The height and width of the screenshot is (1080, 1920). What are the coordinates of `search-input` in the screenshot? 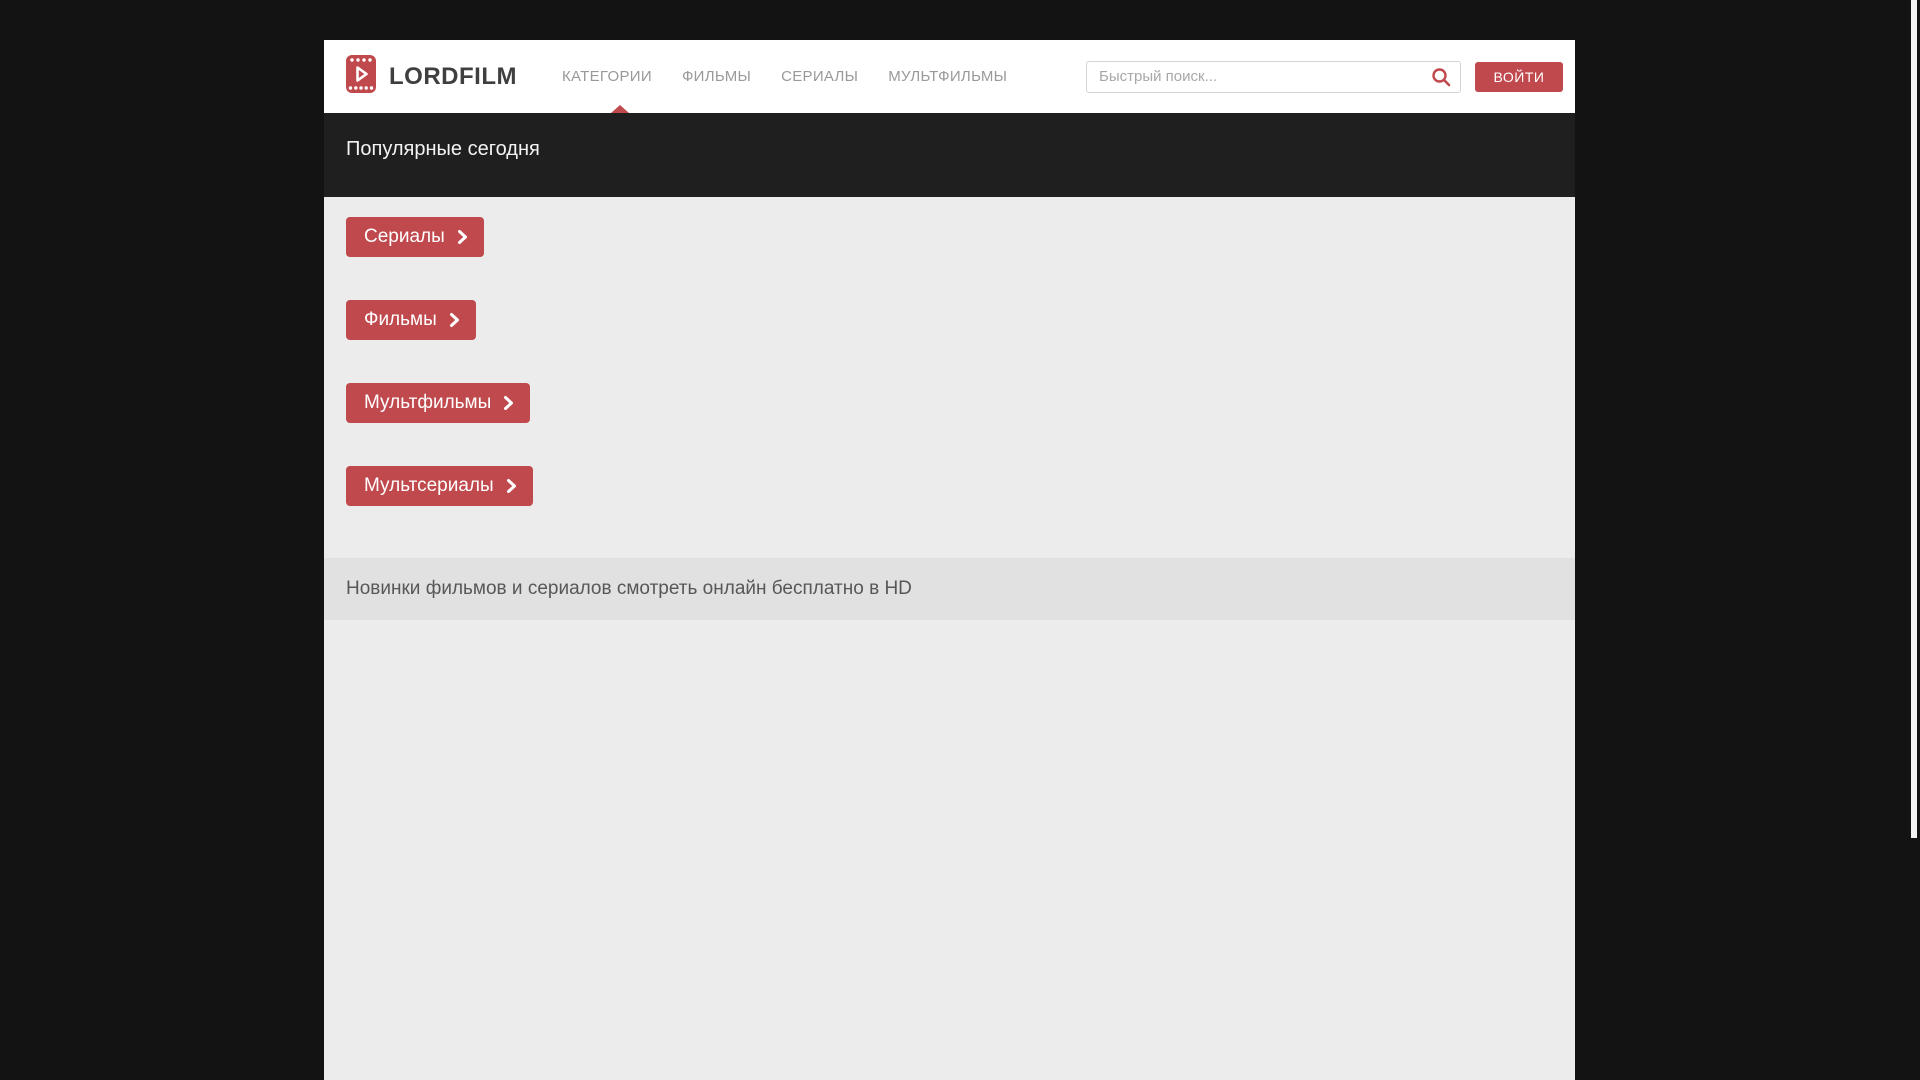 It's located at (1273, 76).